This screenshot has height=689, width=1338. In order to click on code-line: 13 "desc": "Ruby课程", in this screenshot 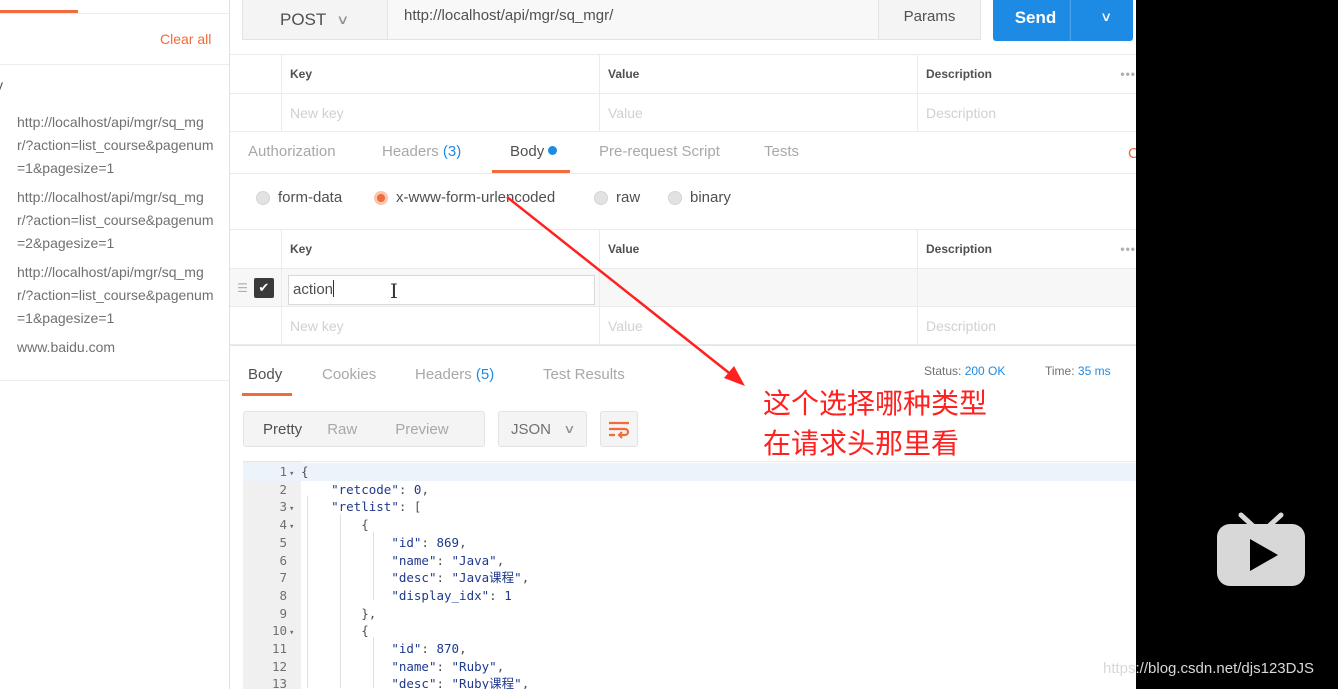, I will do `click(689, 682)`.